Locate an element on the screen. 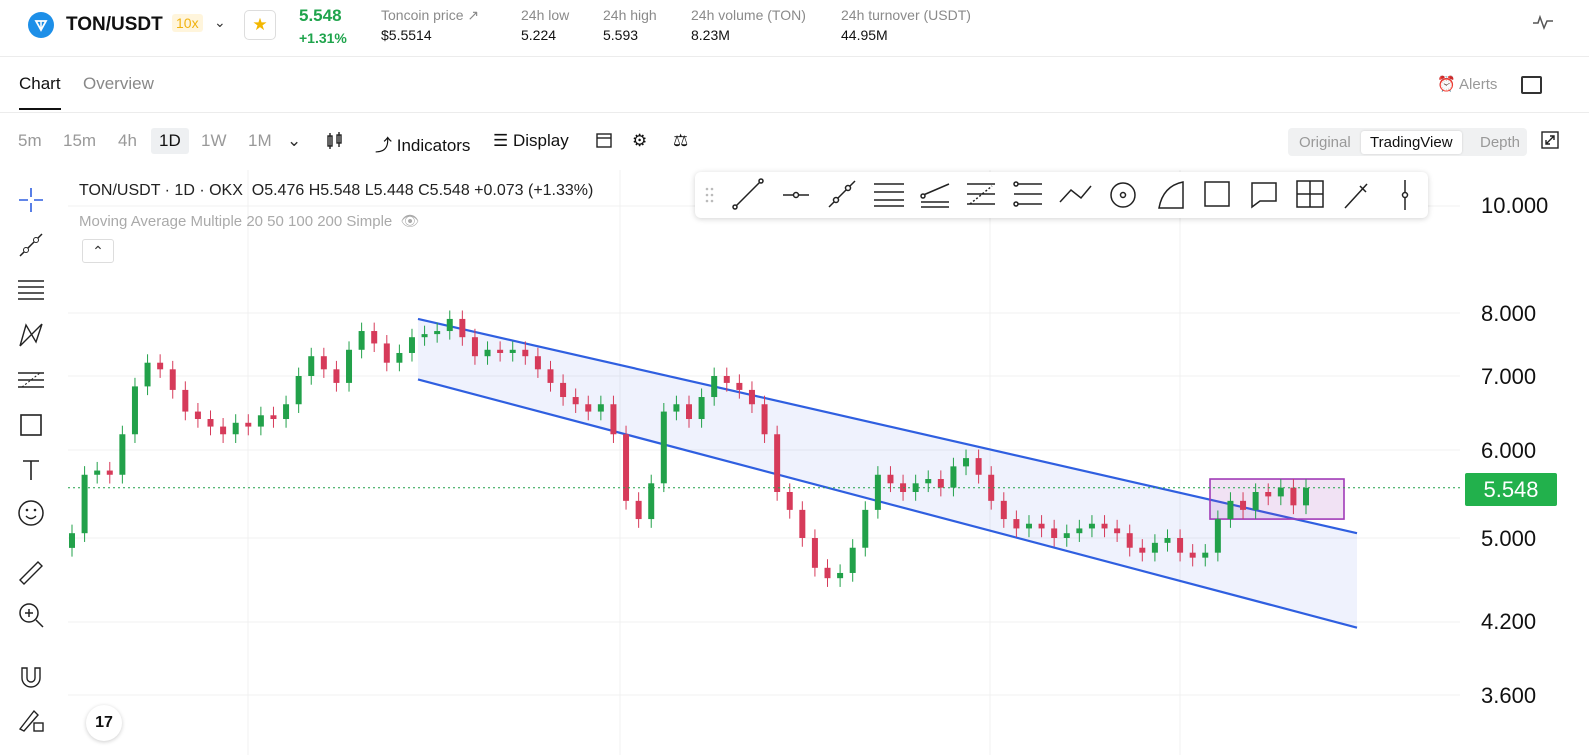  channel-tool-icon is located at coordinates (935, 195).